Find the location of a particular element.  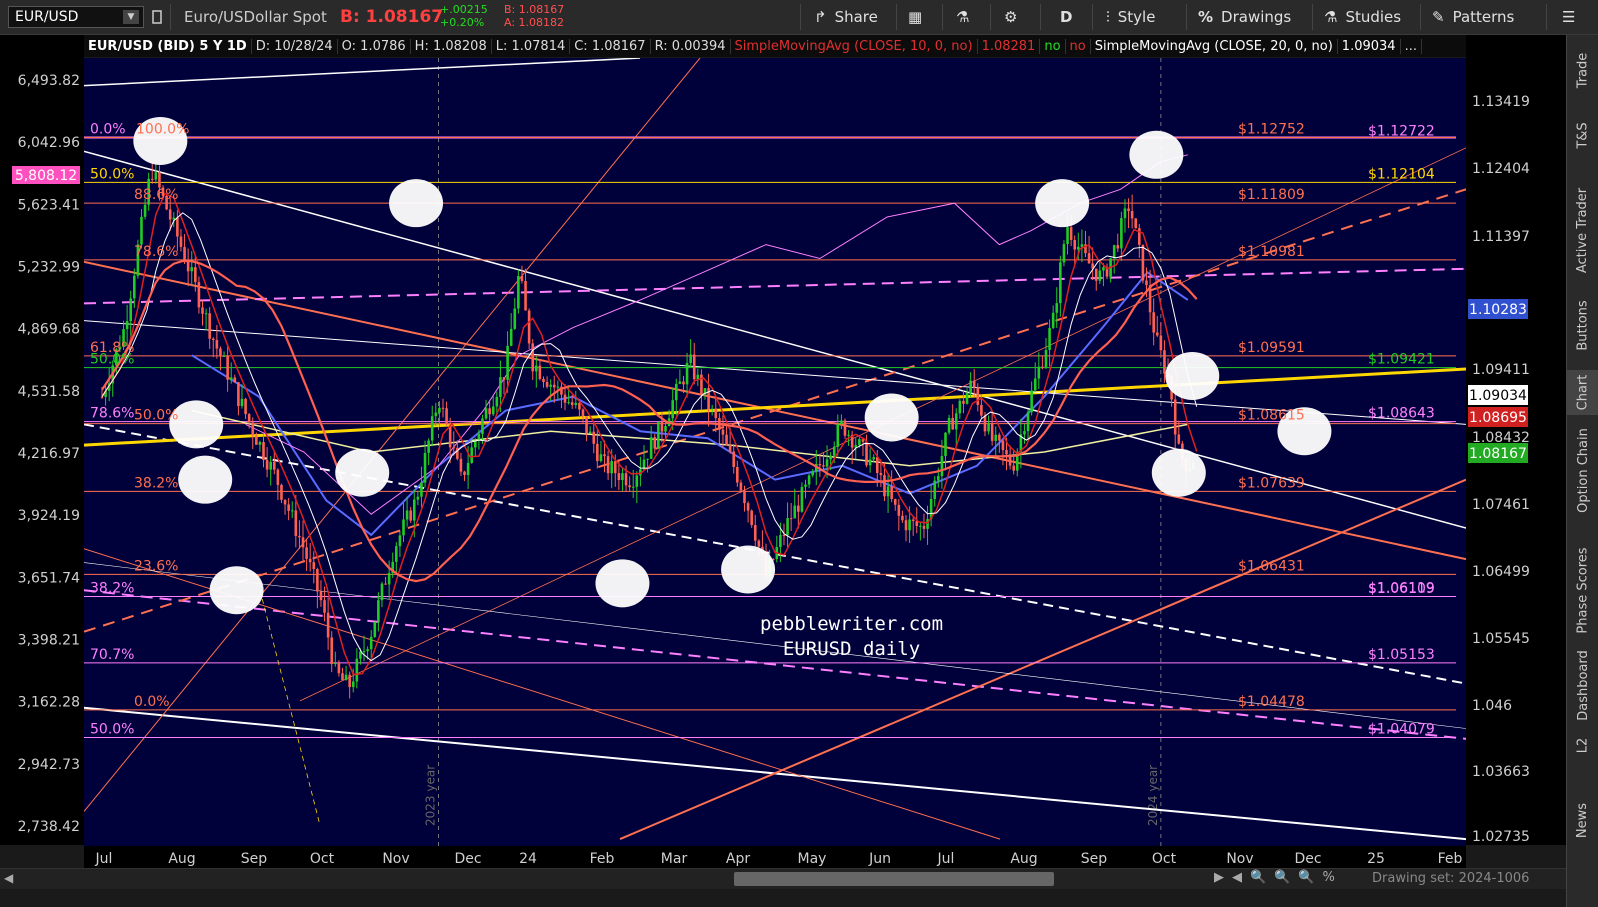

side-tab-t-s: T&S is located at coordinates (1582, 135).